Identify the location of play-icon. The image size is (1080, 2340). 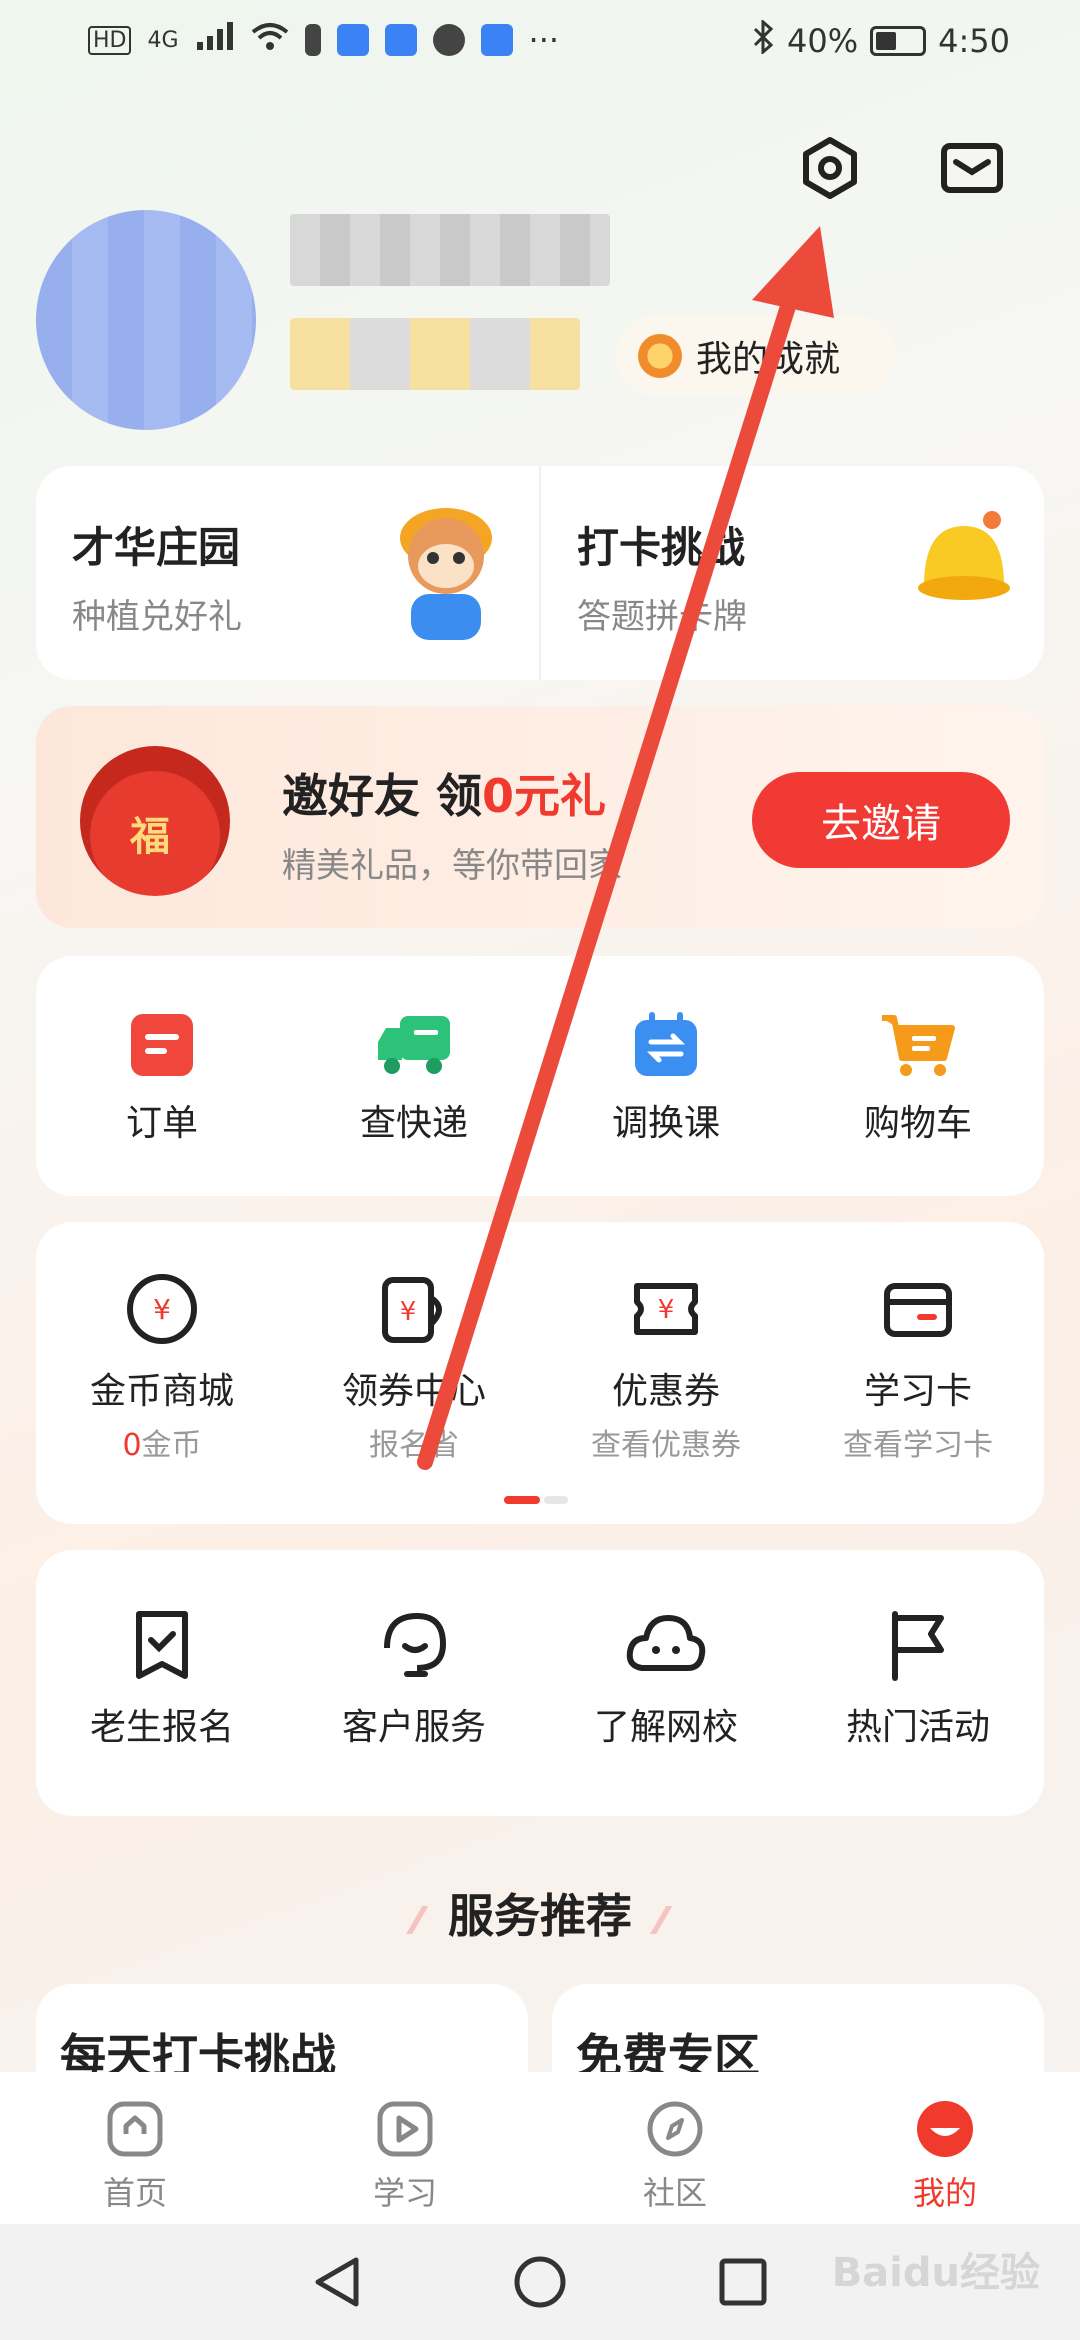
(405, 2129).